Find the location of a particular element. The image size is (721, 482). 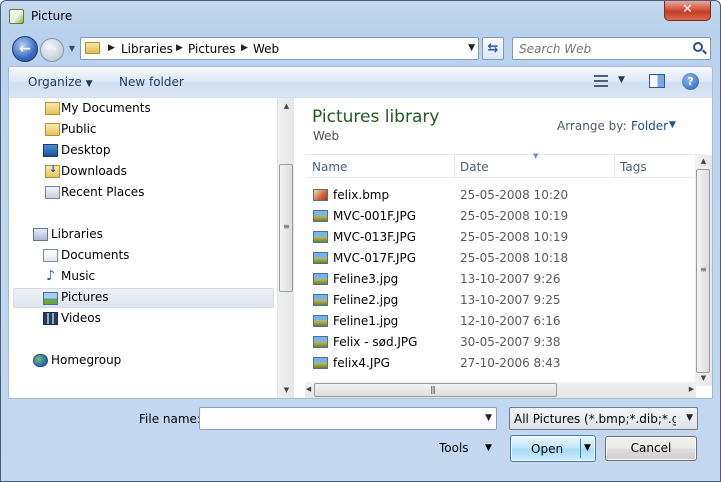

file-type-filter: All Pictures (*.bmp;*.dib;*.gif;*. ▼ is located at coordinates (603, 418).